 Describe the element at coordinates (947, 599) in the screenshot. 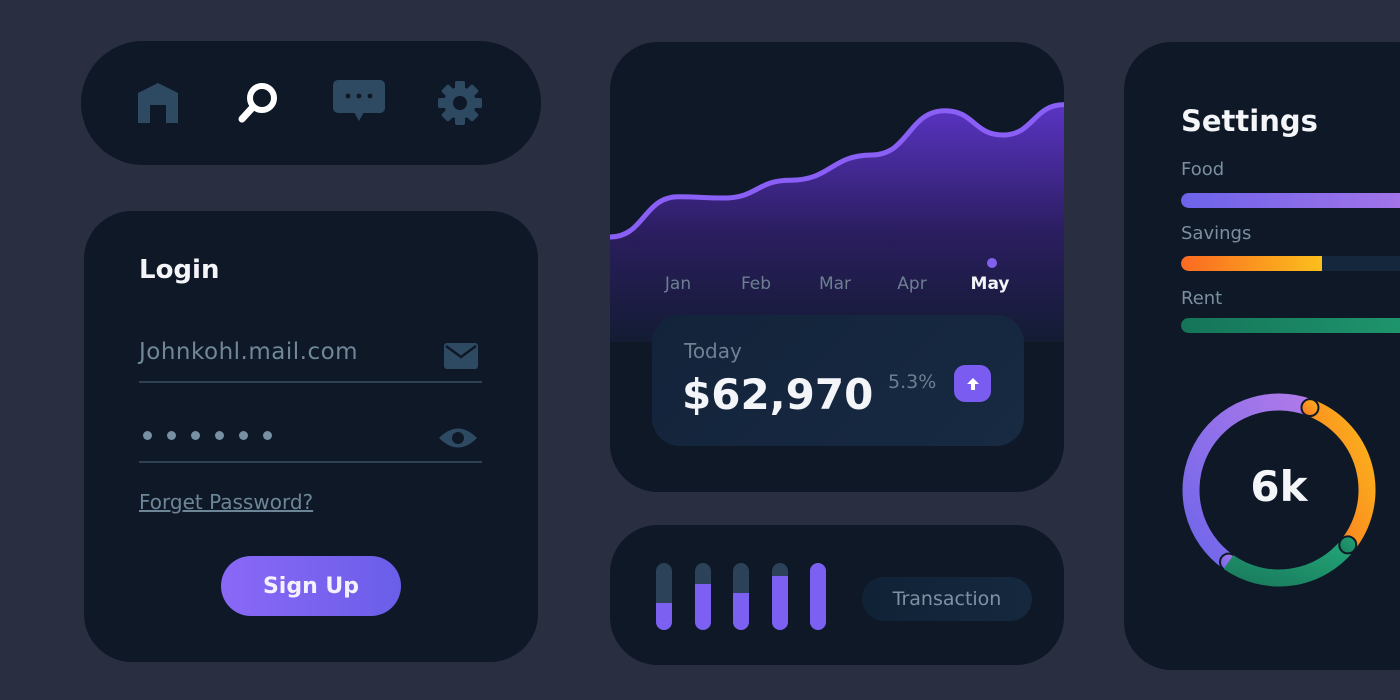

I see `transaction-button: Transaction` at that location.